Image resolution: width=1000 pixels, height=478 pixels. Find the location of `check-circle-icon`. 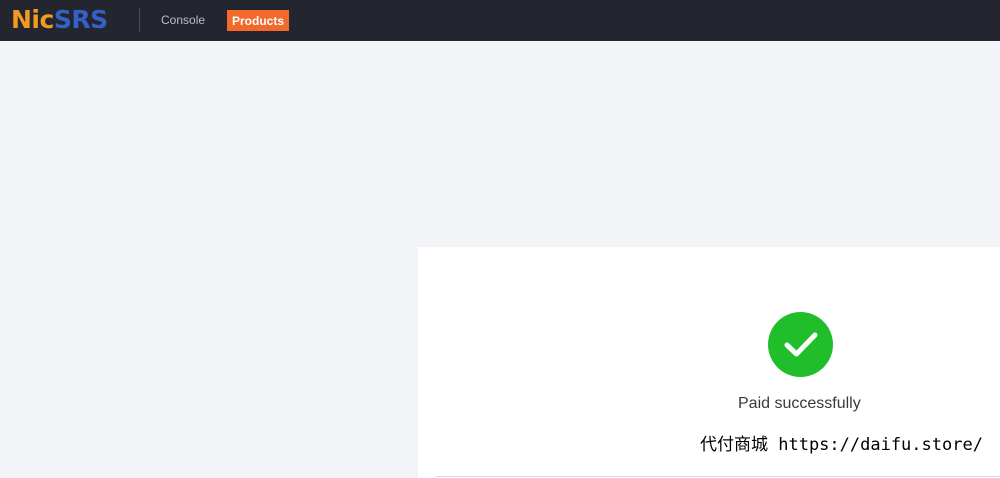

check-circle-icon is located at coordinates (800, 344).